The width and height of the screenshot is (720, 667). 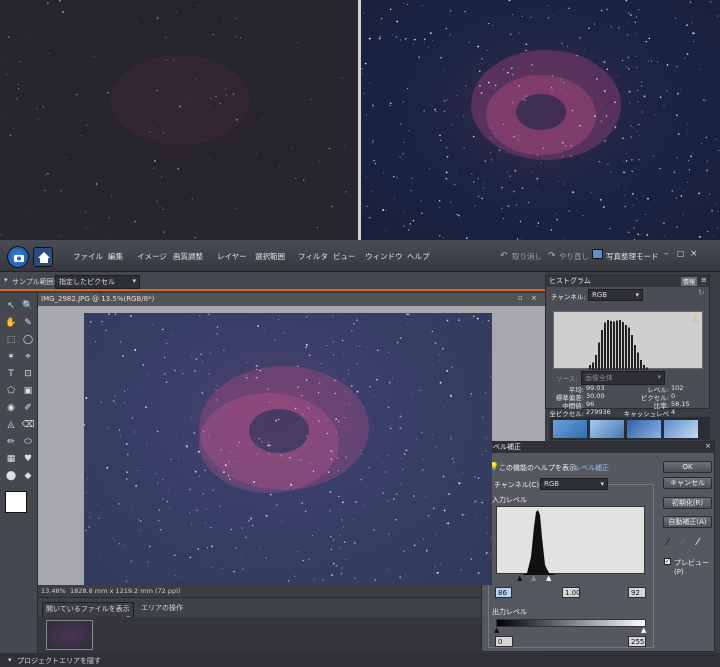 What do you see at coordinates (18, 257) in the screenshot?
I see `camera-app-icon` at bounding box center [18, 257].